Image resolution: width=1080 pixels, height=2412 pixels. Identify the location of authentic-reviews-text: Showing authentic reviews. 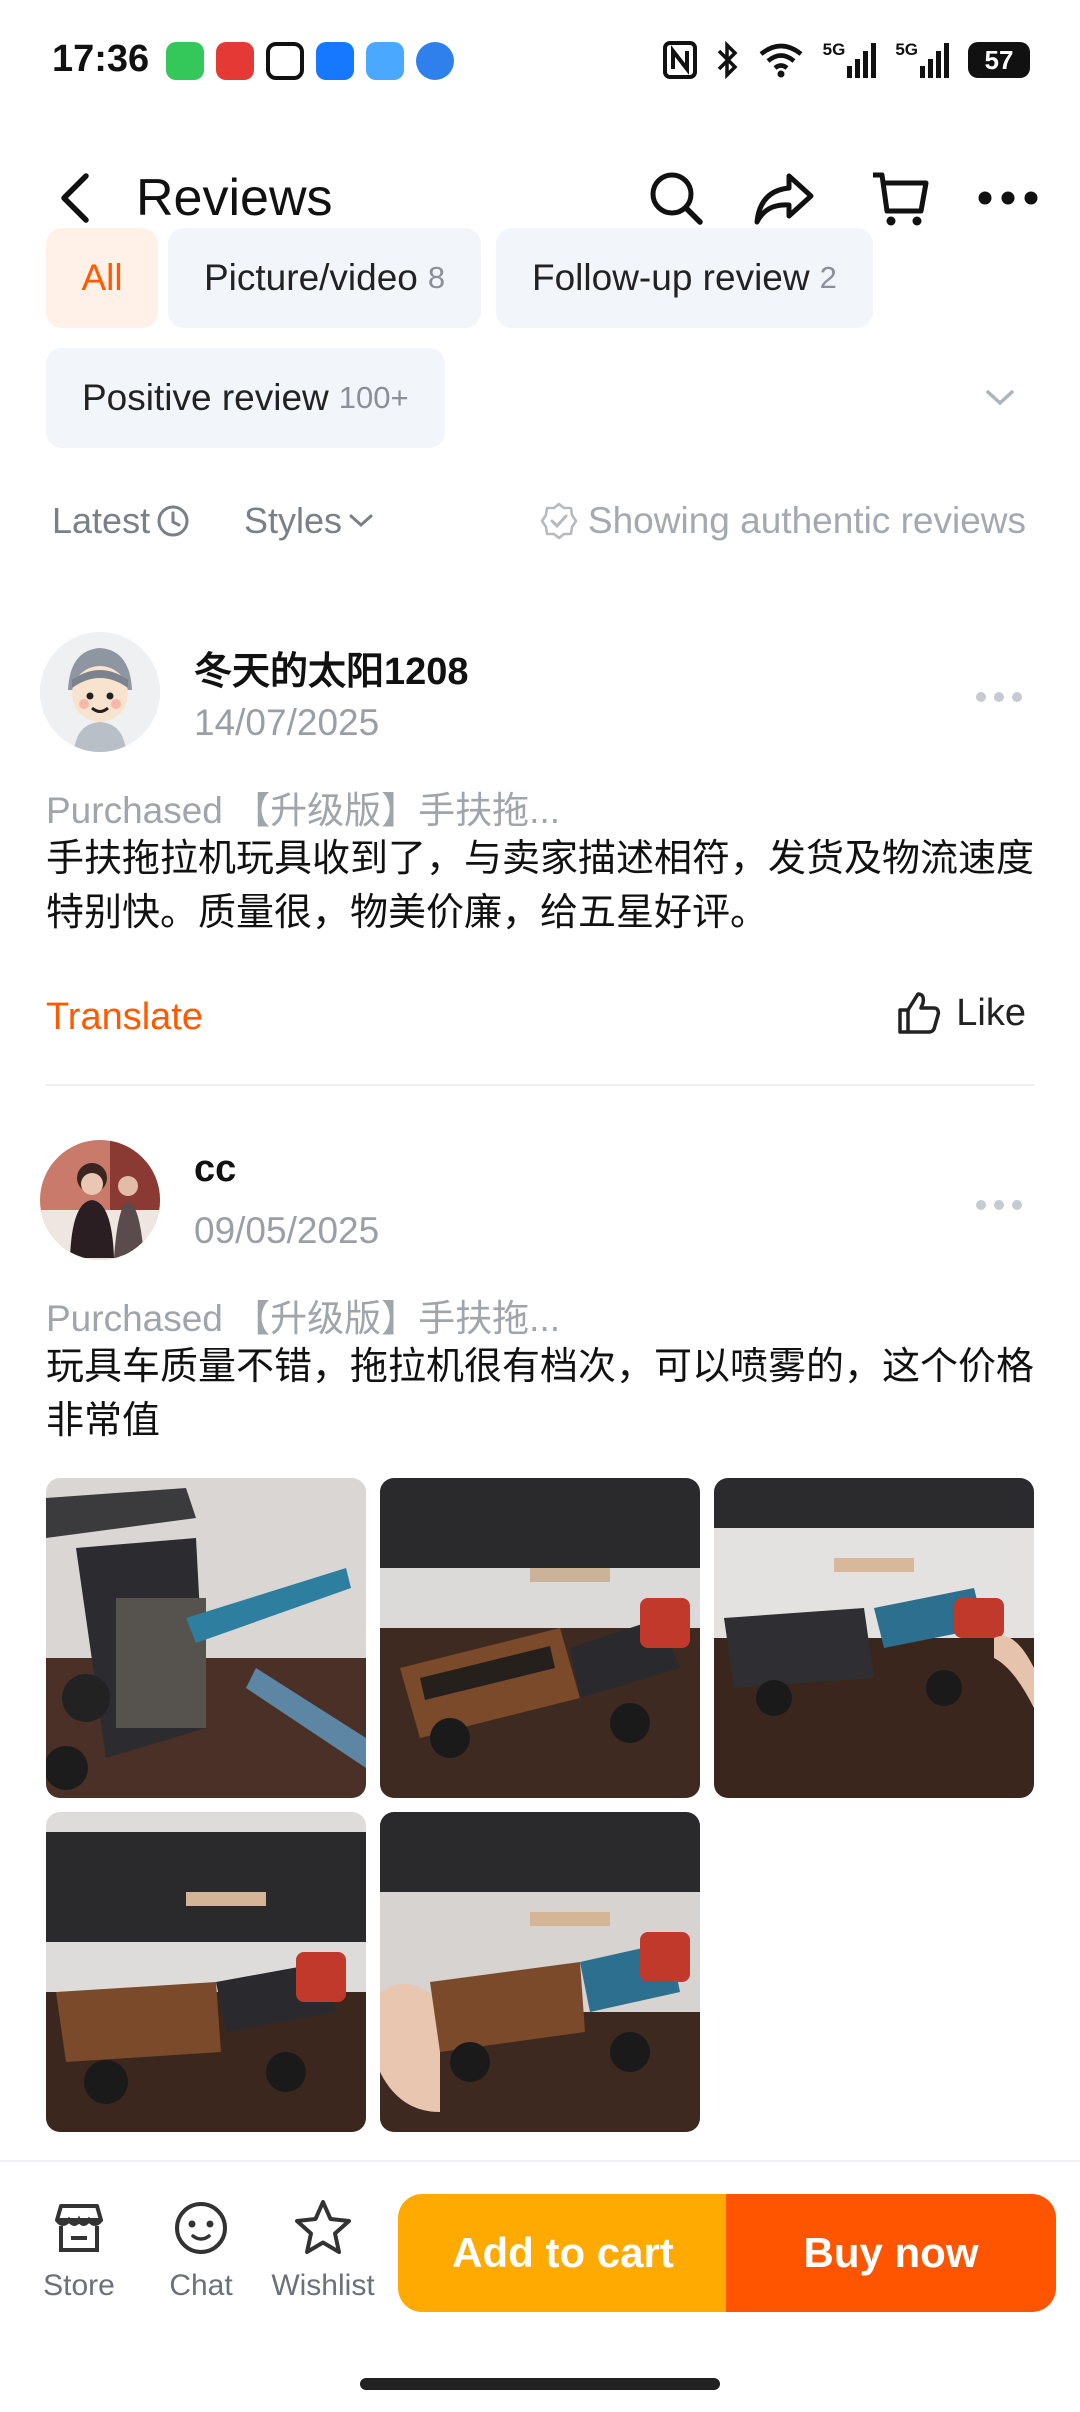
(806, 520).